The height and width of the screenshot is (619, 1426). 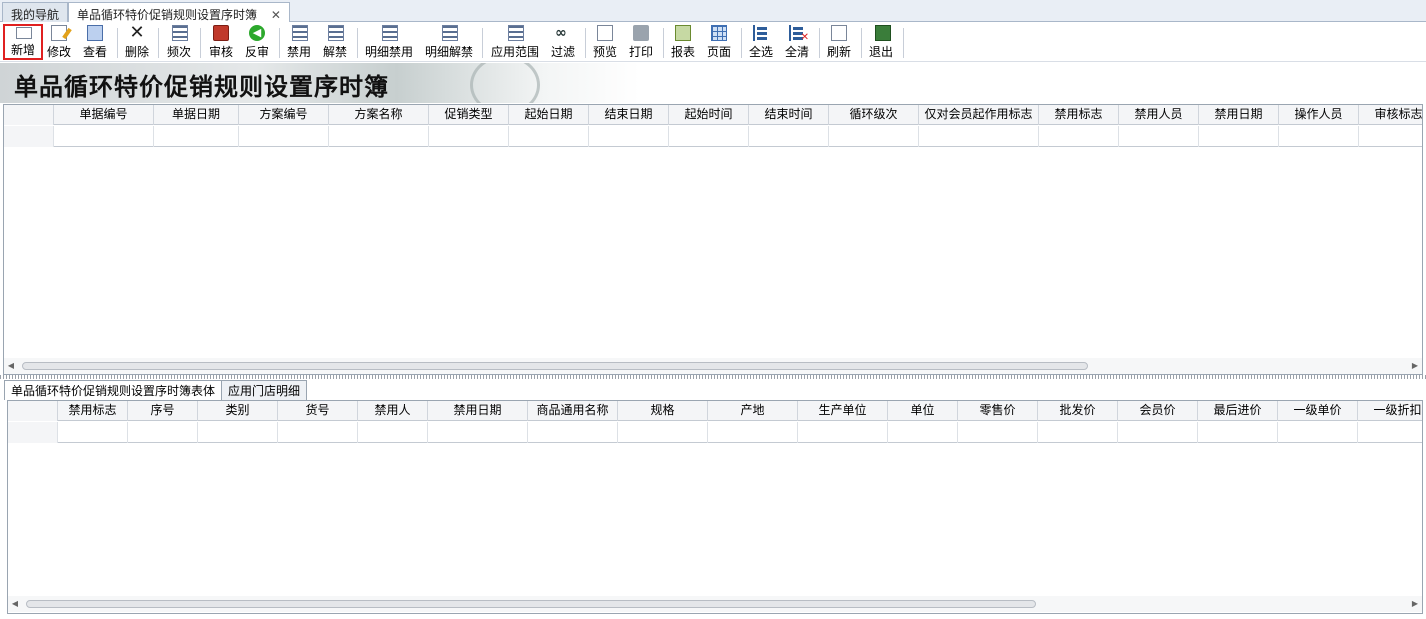 What do you see at coordinates (629, 115) in the screenshot?
I see `column-header: 结束日期` at bounding box center [629, 115].